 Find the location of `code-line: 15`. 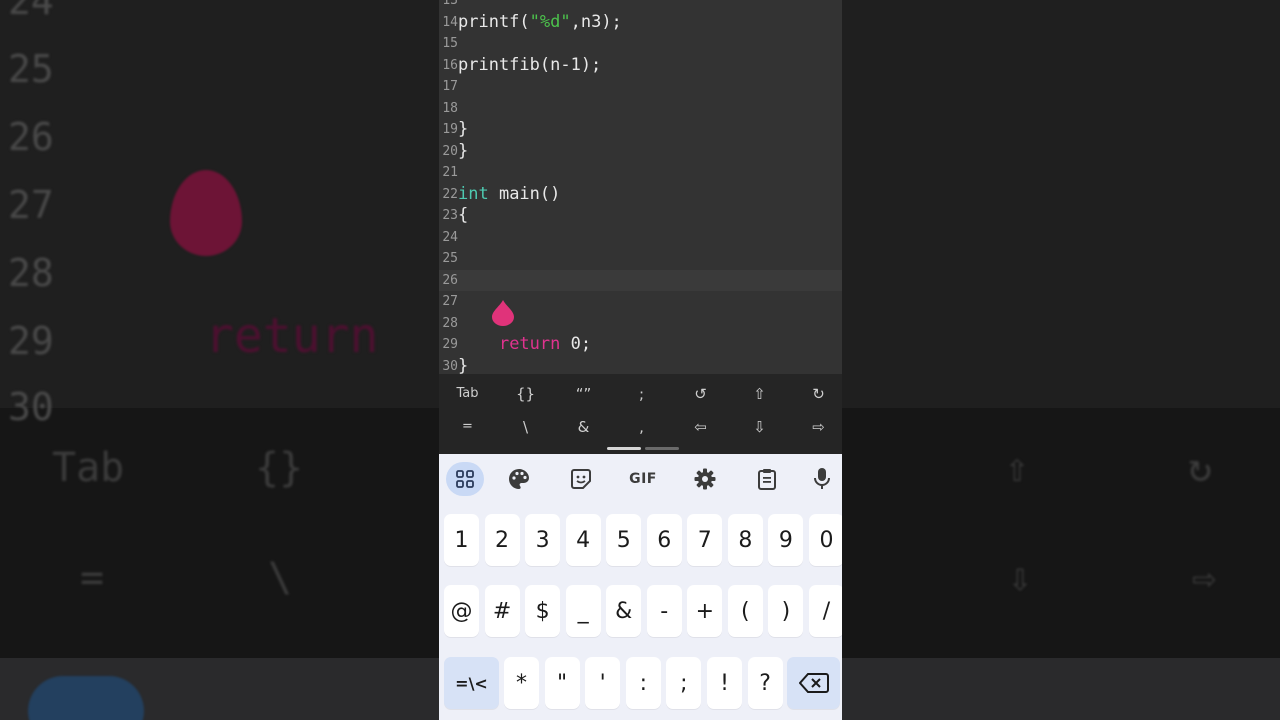

code-line: 15 is located at coordinates (640, 43).